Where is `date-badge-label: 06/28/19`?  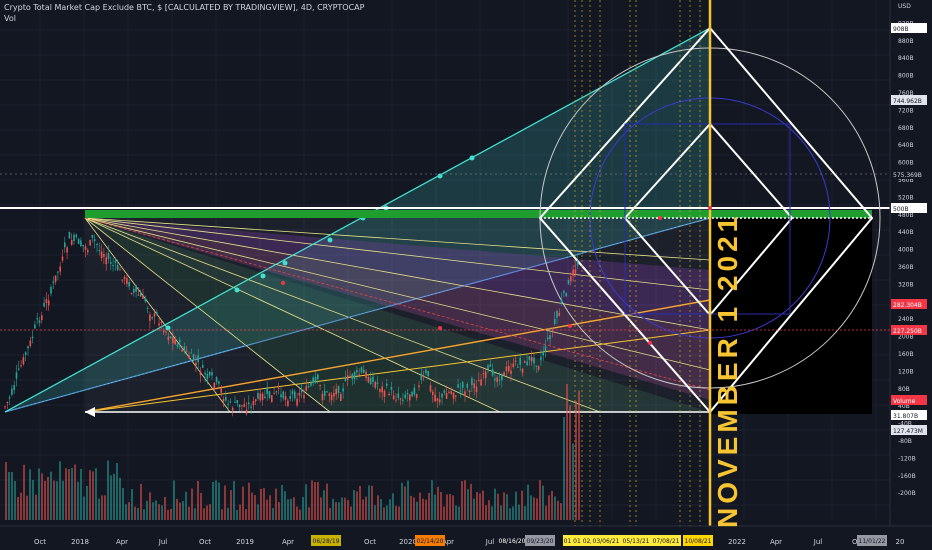
date-badge-label: 06/28/19 is located at coordinates (326, 541).